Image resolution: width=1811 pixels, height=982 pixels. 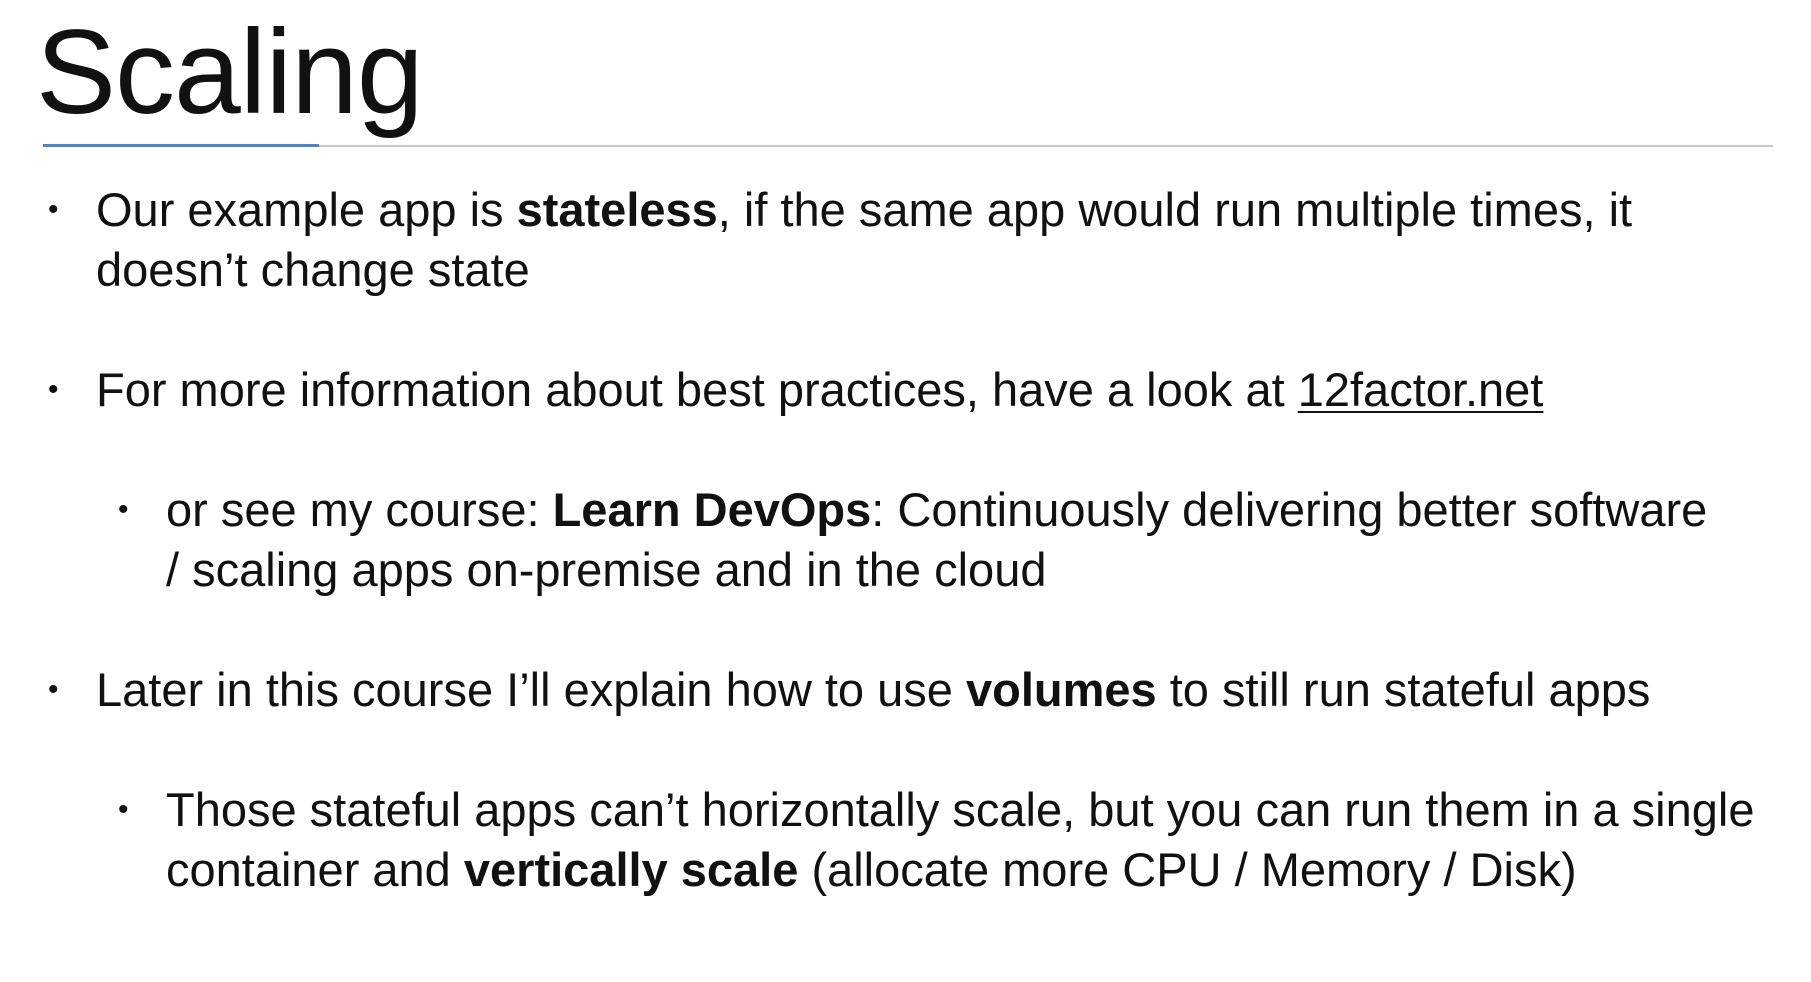 I want to click on bullet-text-segment: or see my course:, so click(x=359, y=509).